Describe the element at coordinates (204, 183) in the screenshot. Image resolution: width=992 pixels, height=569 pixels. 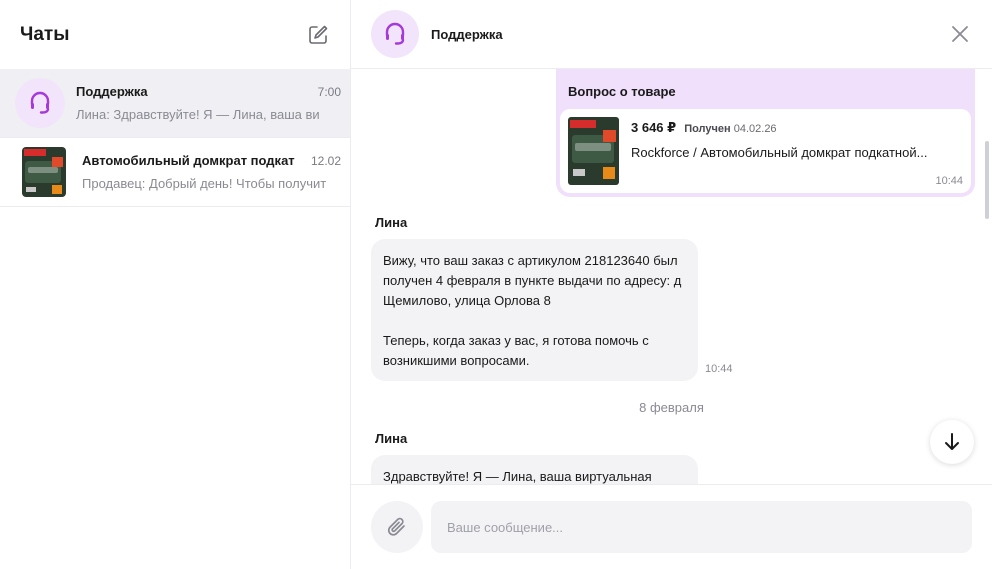
I see `chat-preview: Продавец: Добрый день! Чтобы получит` at that location.